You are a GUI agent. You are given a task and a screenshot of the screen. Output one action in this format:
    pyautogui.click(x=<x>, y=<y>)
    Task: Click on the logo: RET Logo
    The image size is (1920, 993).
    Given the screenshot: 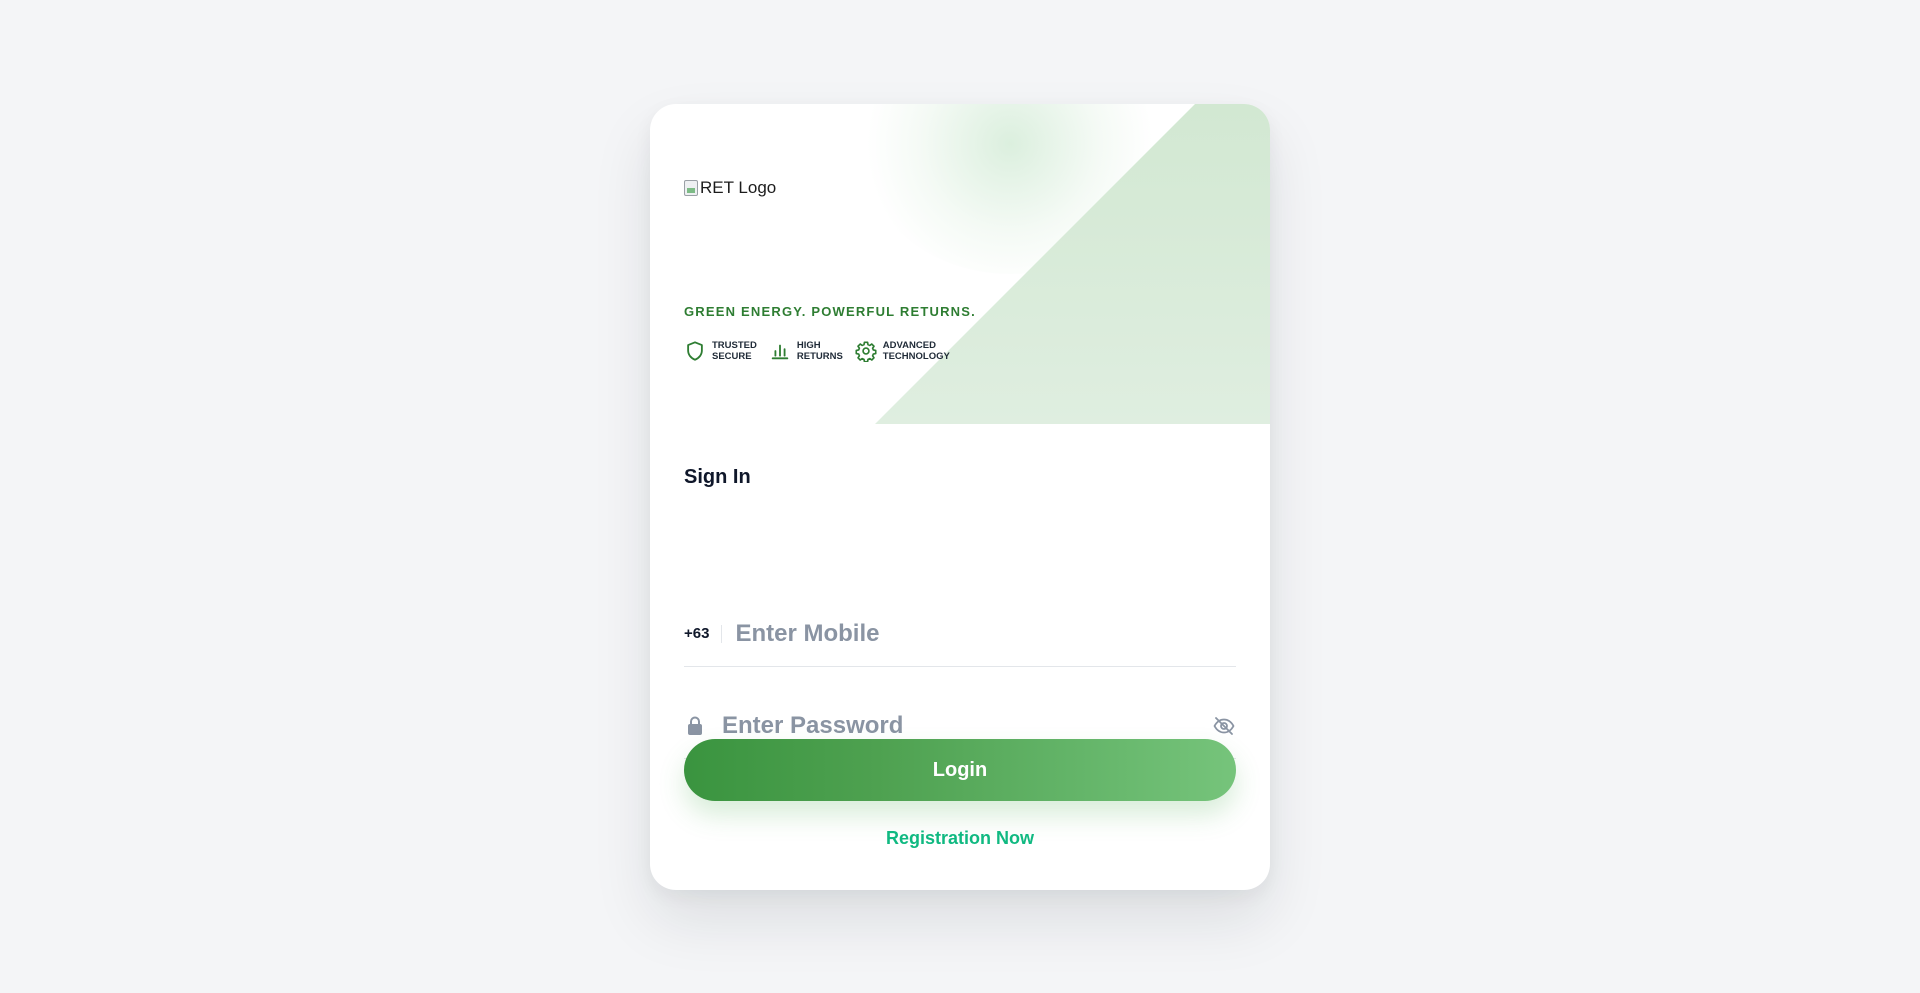 What is the action you would take?
    pyautogui.click(x=730, y=188)
    